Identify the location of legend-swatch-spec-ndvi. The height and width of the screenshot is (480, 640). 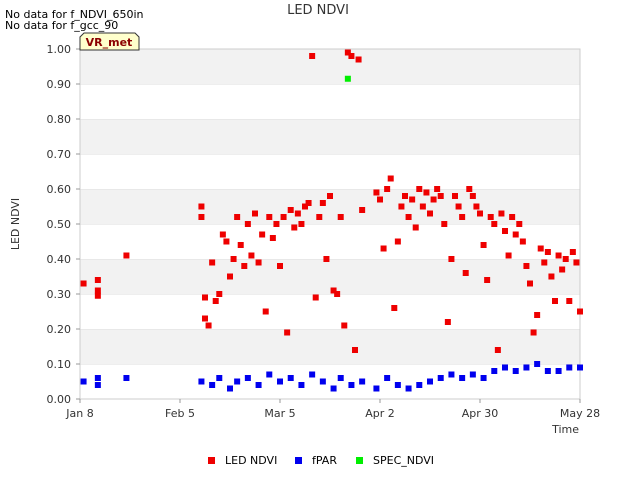
(359, 460).